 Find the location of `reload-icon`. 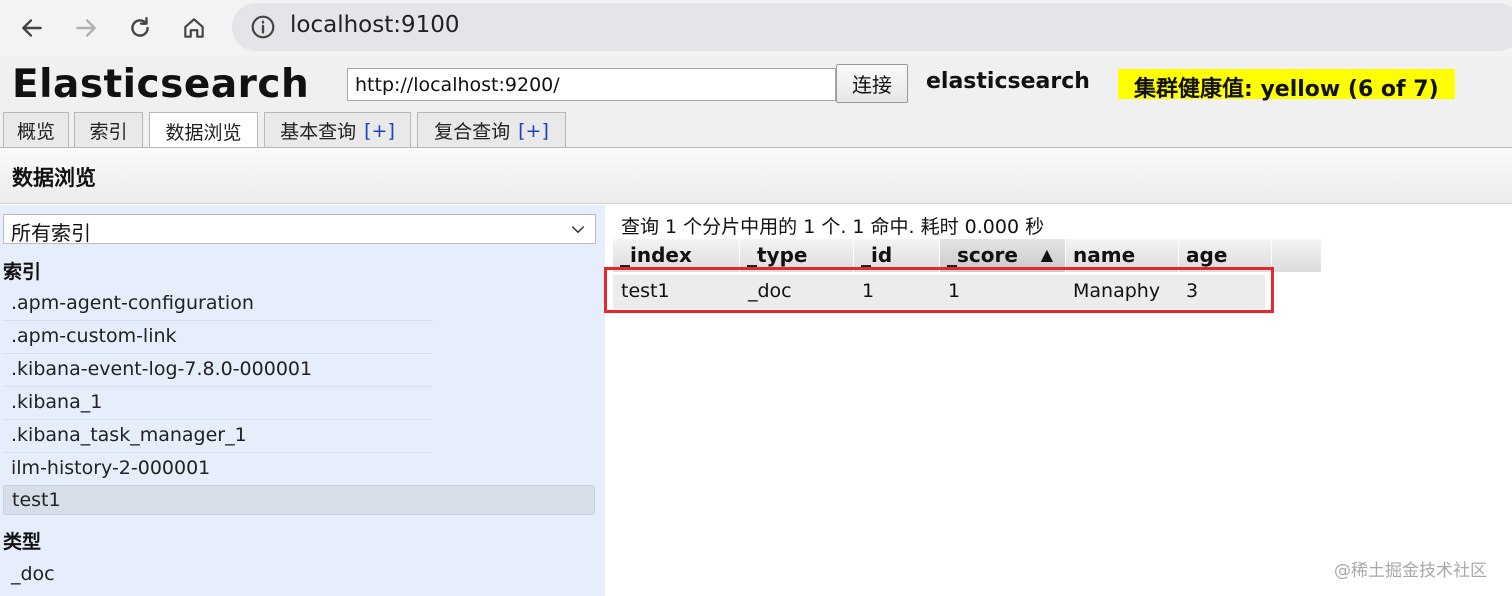

reload-icon is located at coordinates (140, 27).